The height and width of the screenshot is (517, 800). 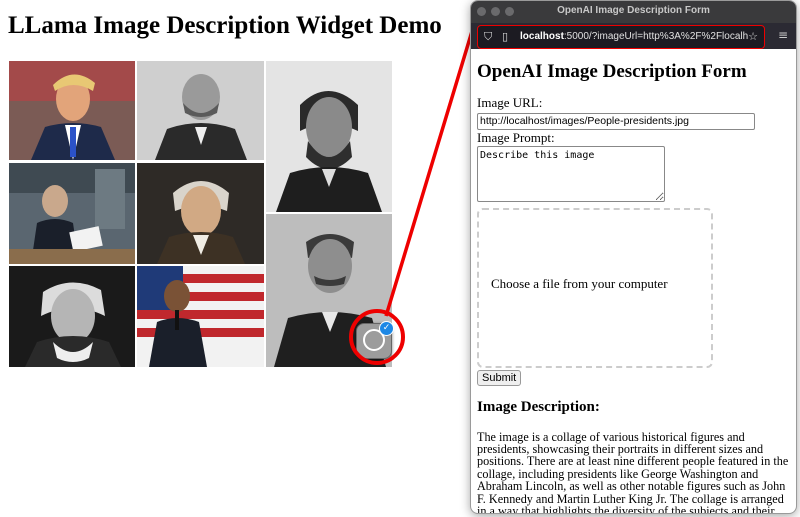 I want to click on image-prompt-textarea: Describe this image, so click(x=571, y=173).